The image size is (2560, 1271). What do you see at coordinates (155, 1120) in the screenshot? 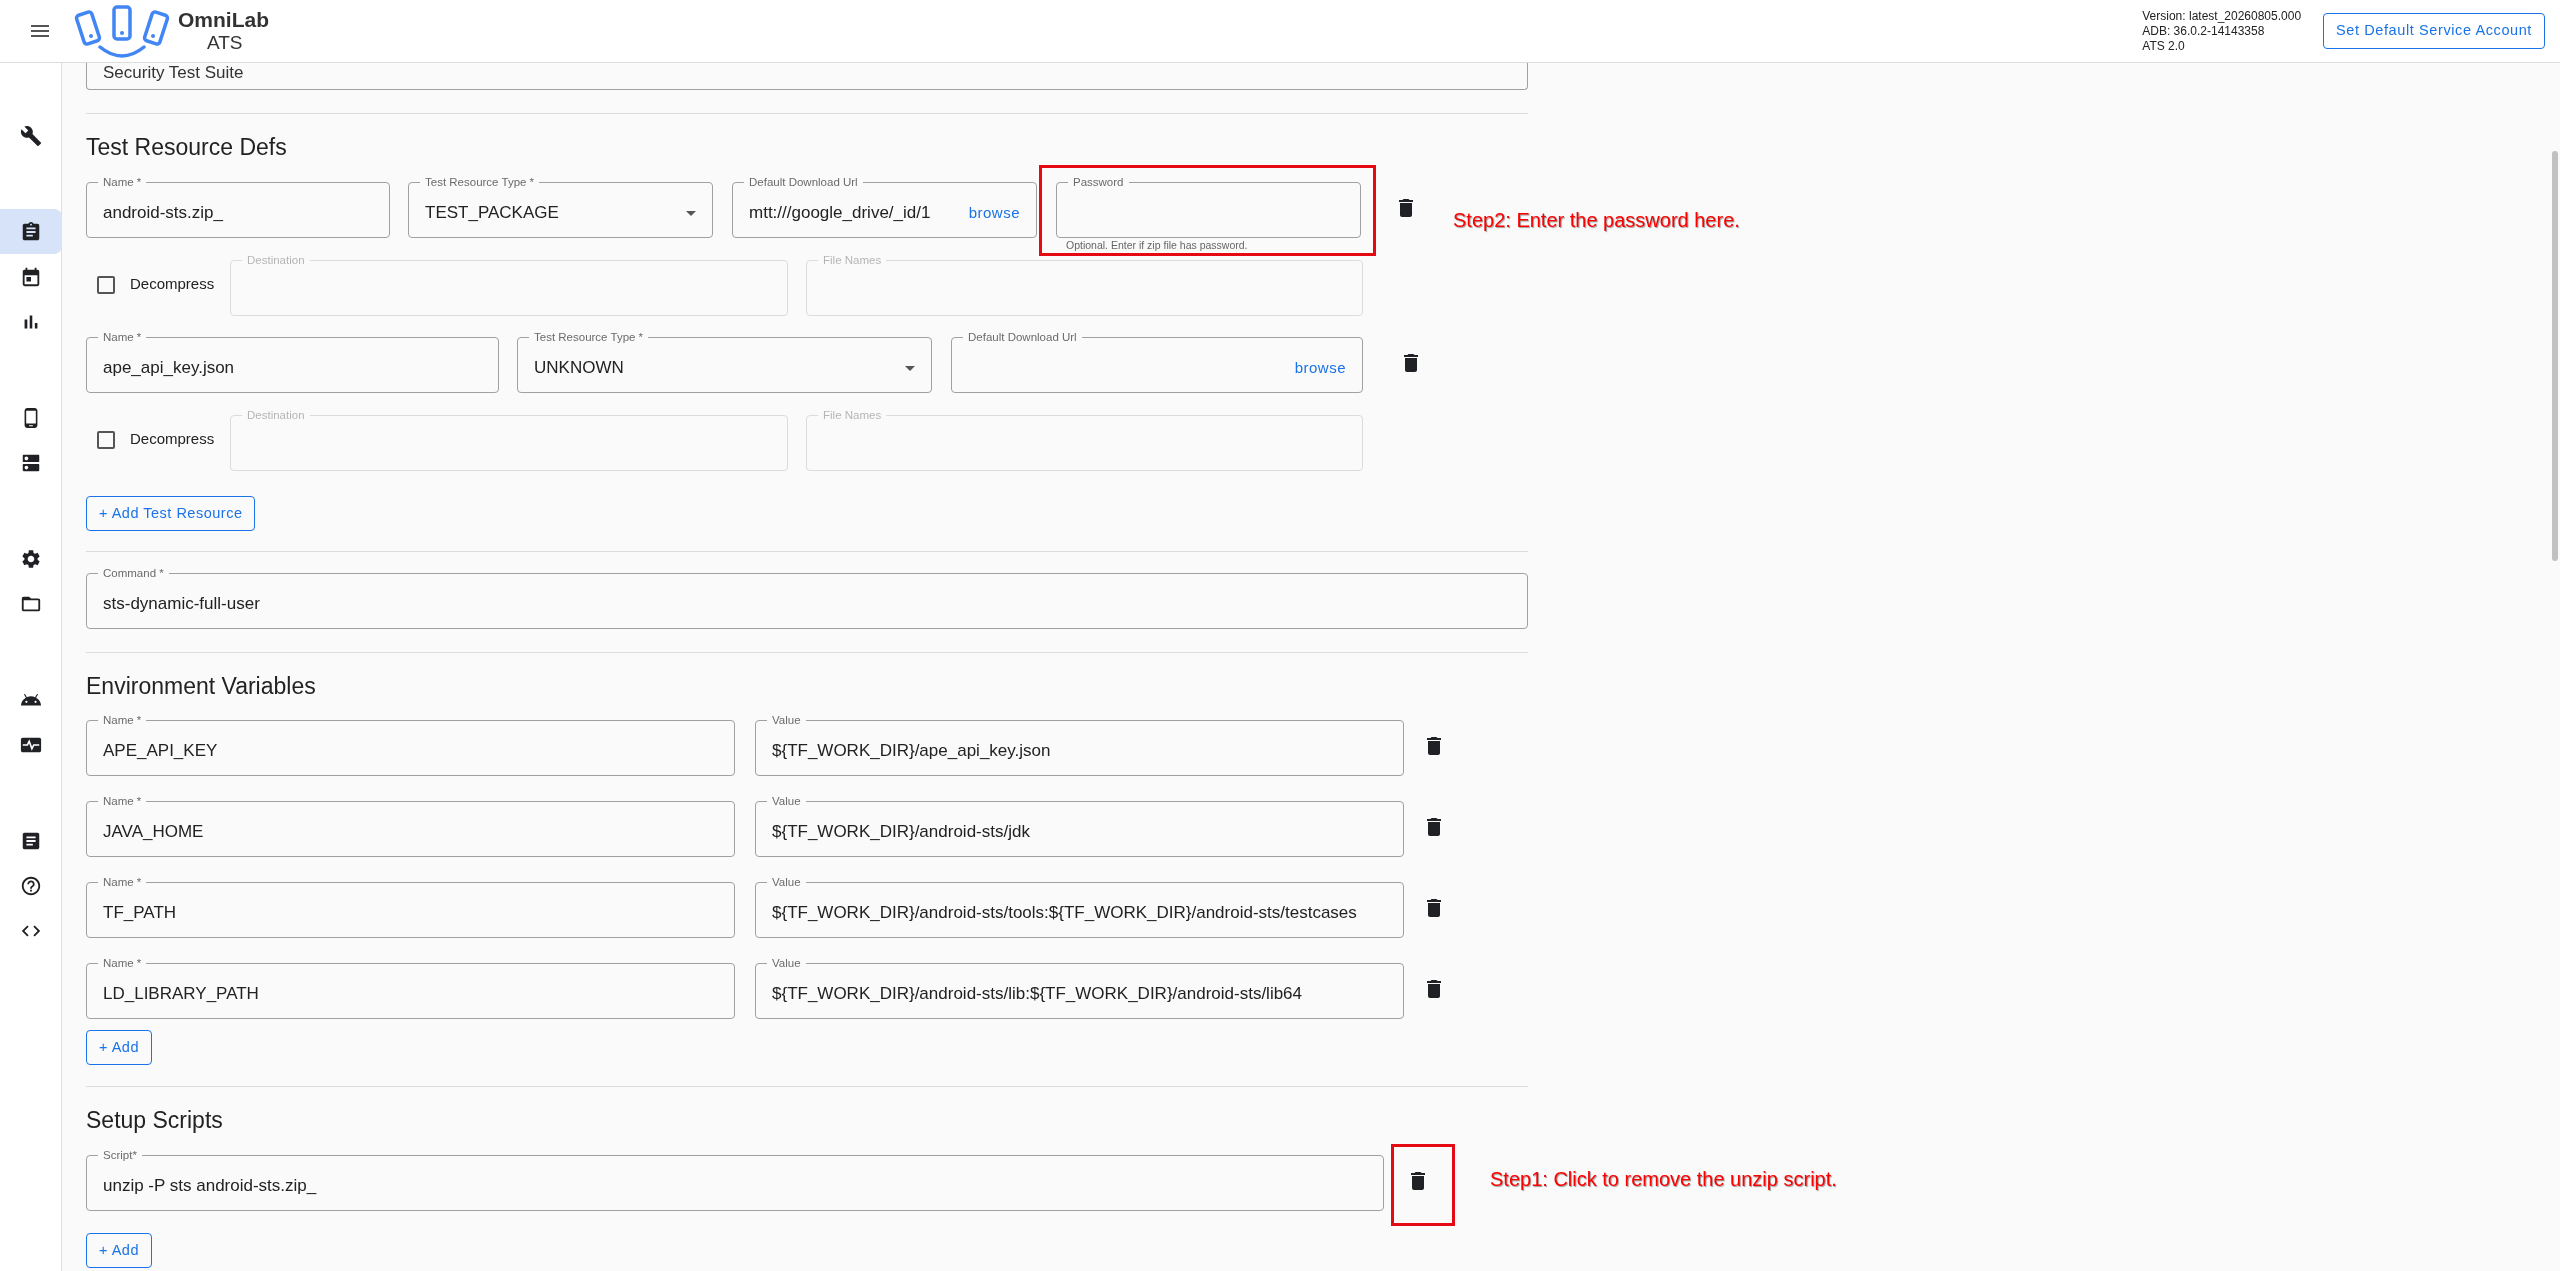
I see `section-title: Setup Scripts` at bounding box center [155, 1120].